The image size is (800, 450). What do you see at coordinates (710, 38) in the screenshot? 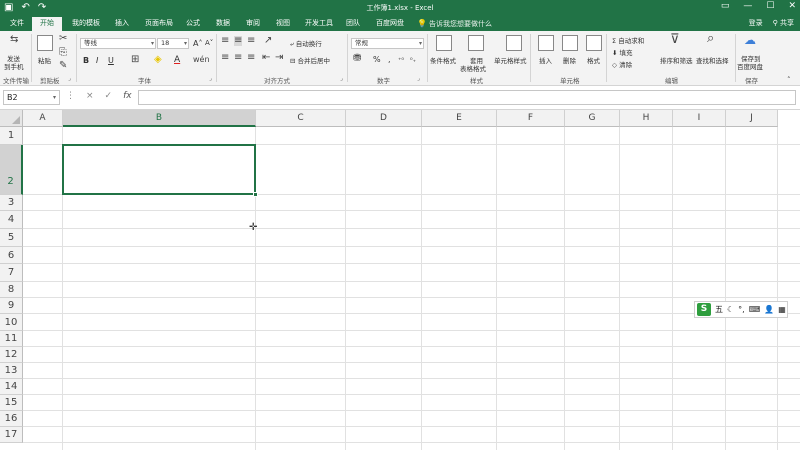
I see `find-select-icon: ⌕` at bounding box center [710, 38].